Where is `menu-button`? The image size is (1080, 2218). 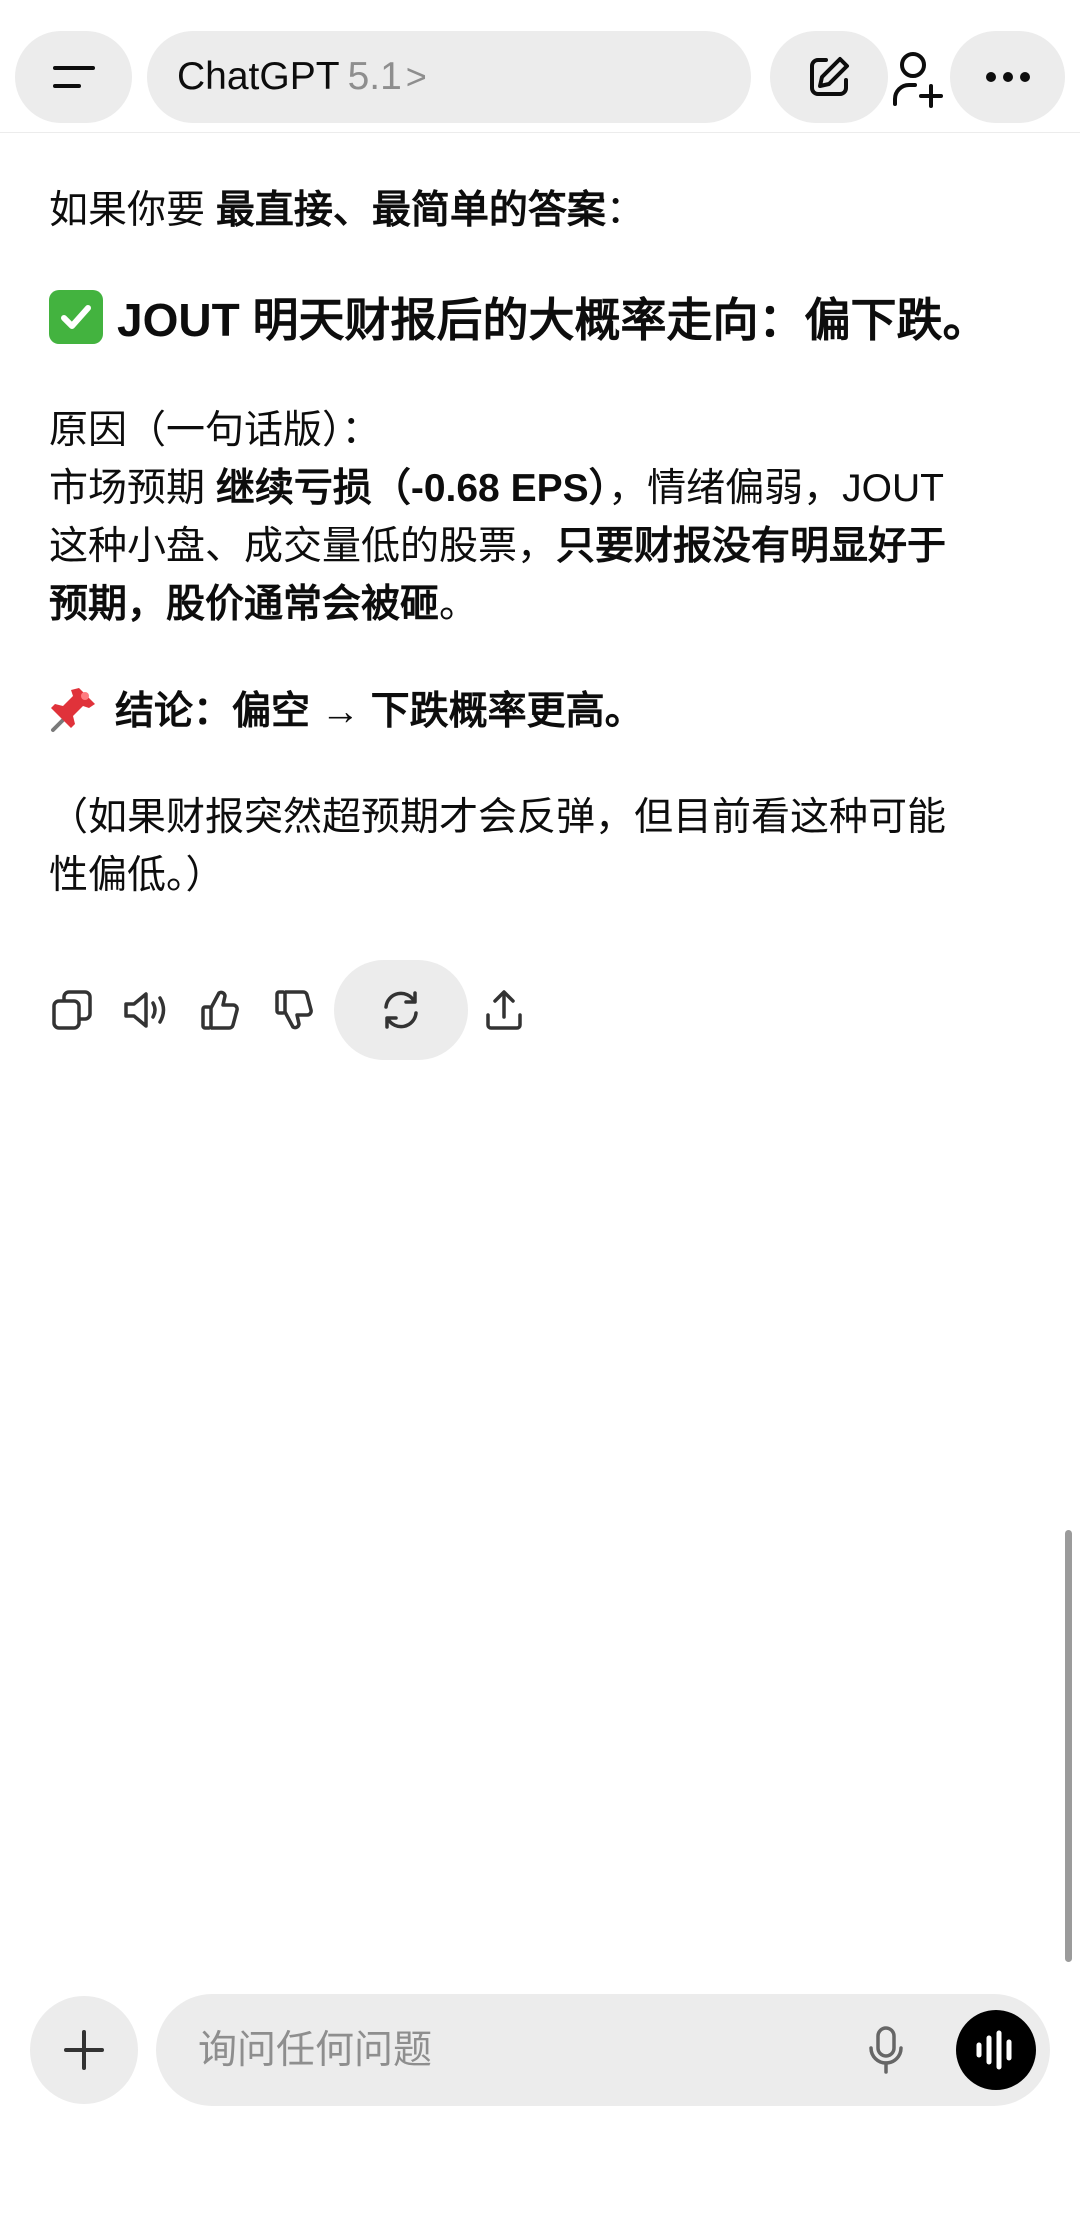 menu-button is located at coordinates (73, 77).